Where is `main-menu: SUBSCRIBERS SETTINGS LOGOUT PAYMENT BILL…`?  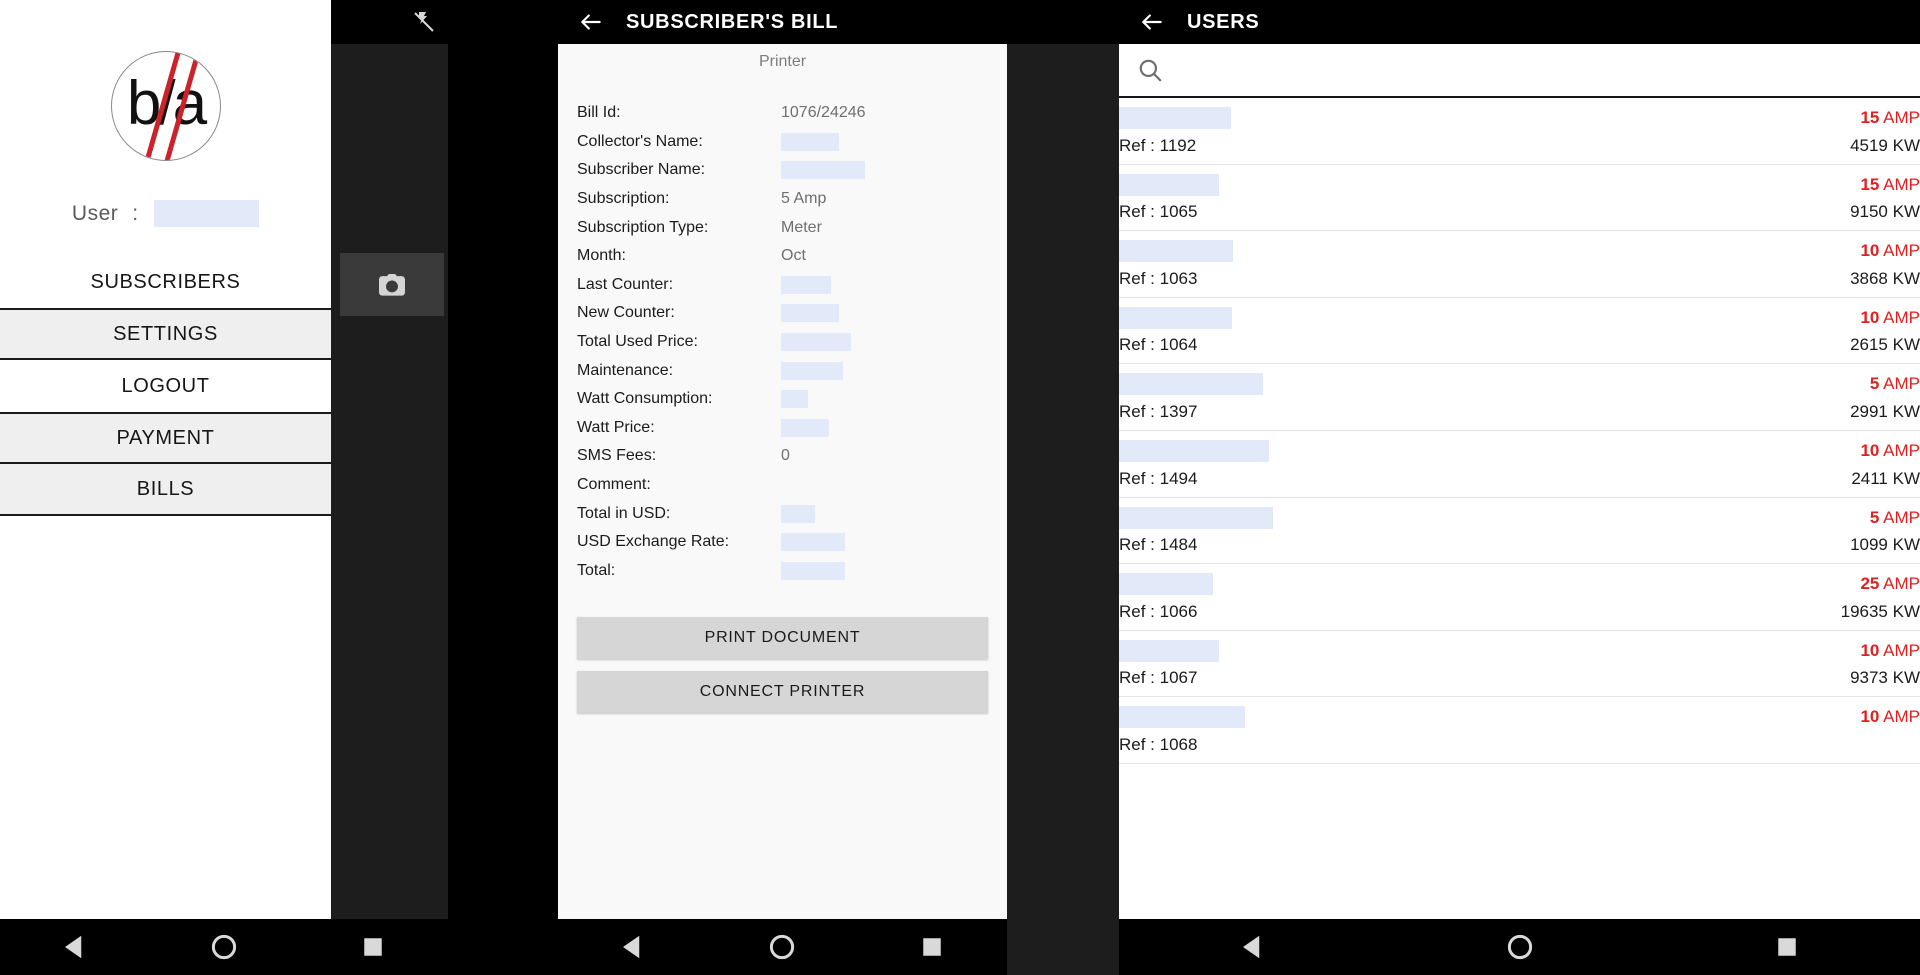 main-menu: SUBSCRIBERS SETTINGS LOGOUT PAYMENT BILL… is located at coordinates (165, 386).